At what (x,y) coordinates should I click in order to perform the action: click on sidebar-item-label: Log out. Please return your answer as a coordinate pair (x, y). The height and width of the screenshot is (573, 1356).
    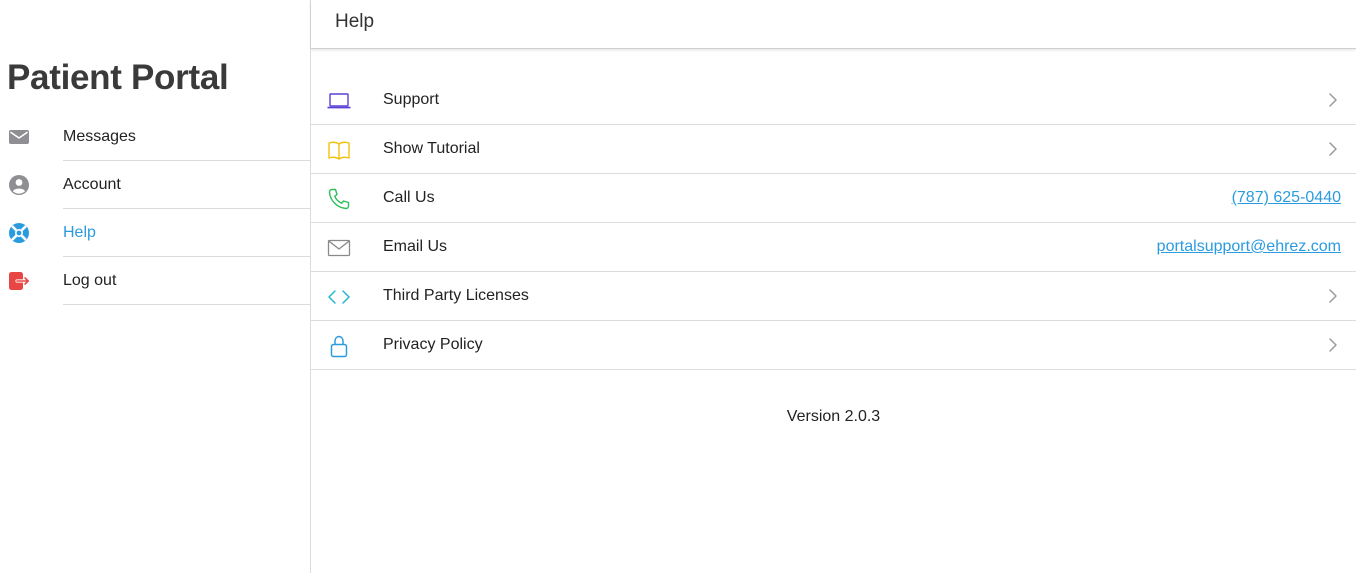
    Looking at the image, I should click on (186, 281).